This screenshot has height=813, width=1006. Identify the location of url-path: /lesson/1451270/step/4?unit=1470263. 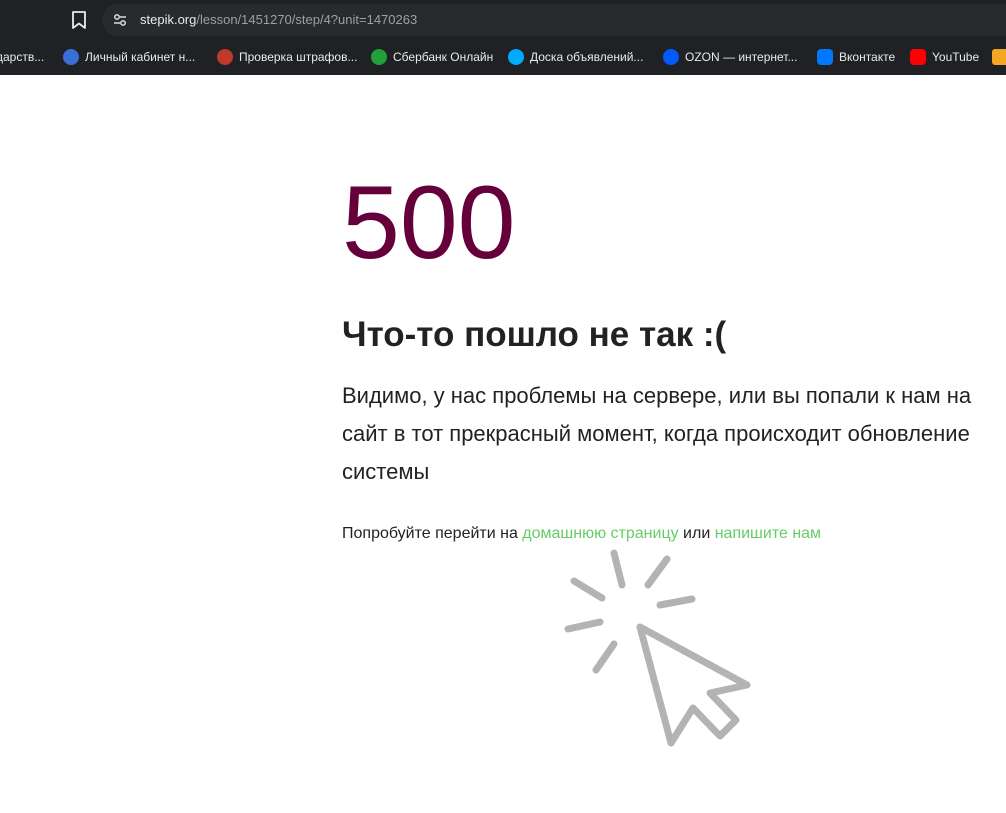
(307, 19).